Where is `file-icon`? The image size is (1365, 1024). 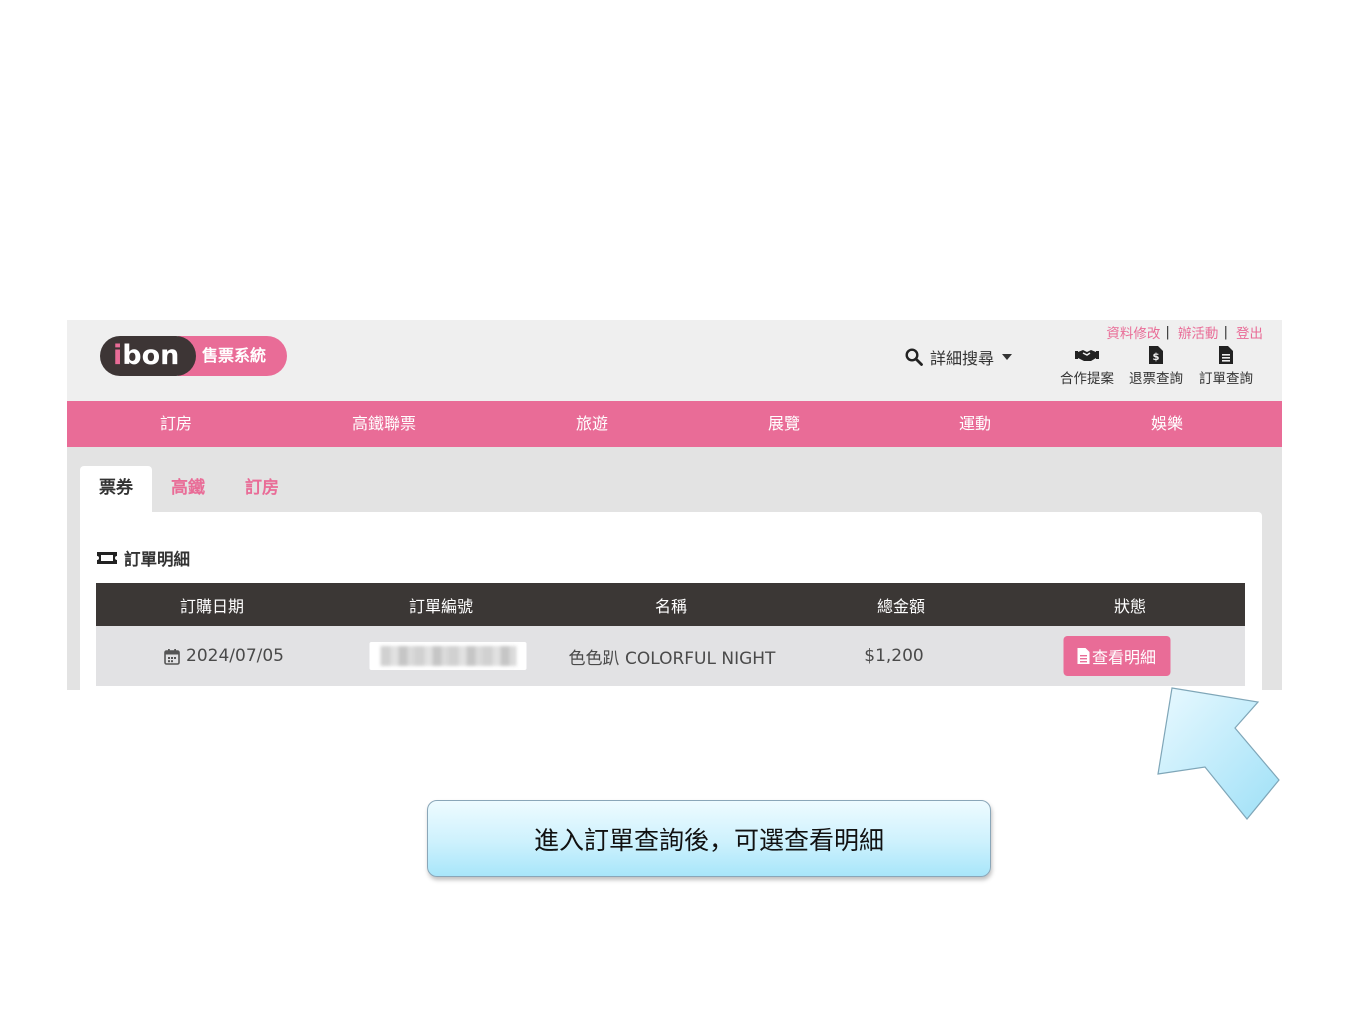 file-icon is located at coordinates (1083, 656).